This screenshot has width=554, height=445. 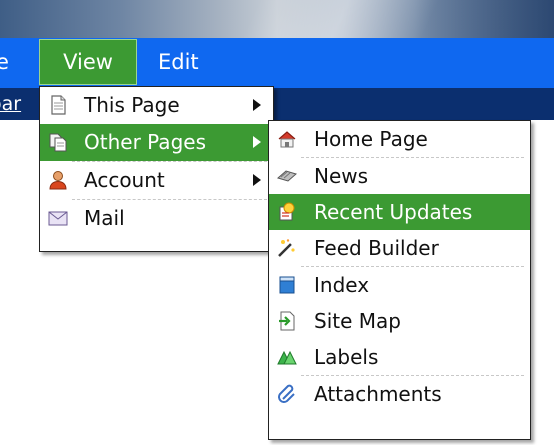 I want to click on submenu-item-site-map: Site Map, so click(x=399, y=321).